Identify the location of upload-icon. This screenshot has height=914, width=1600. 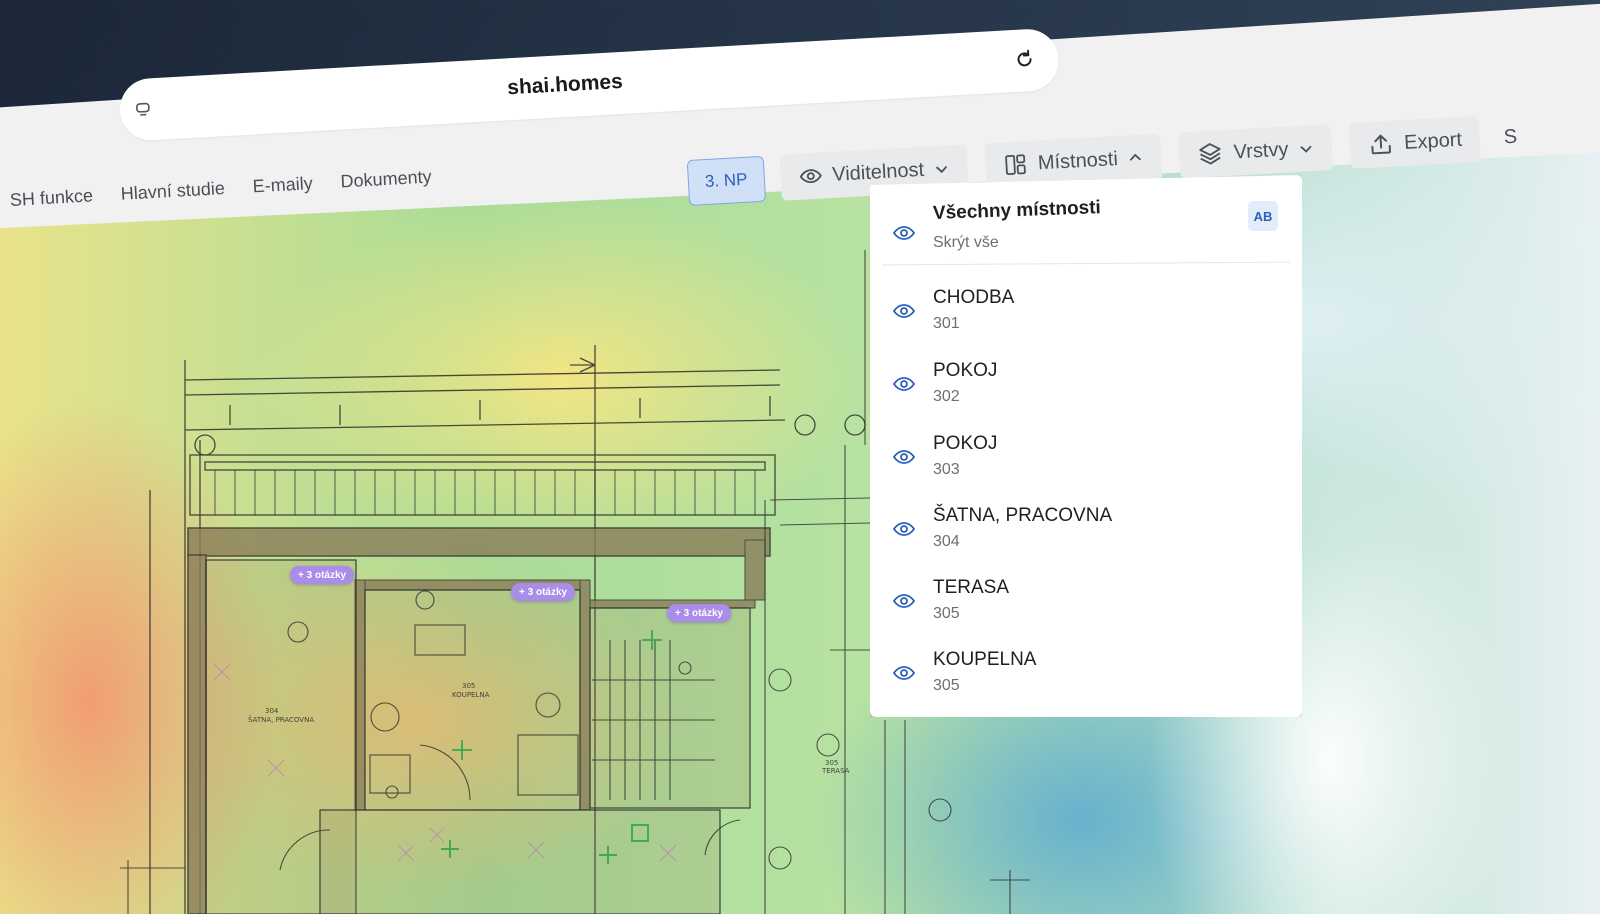
(1381, 144).